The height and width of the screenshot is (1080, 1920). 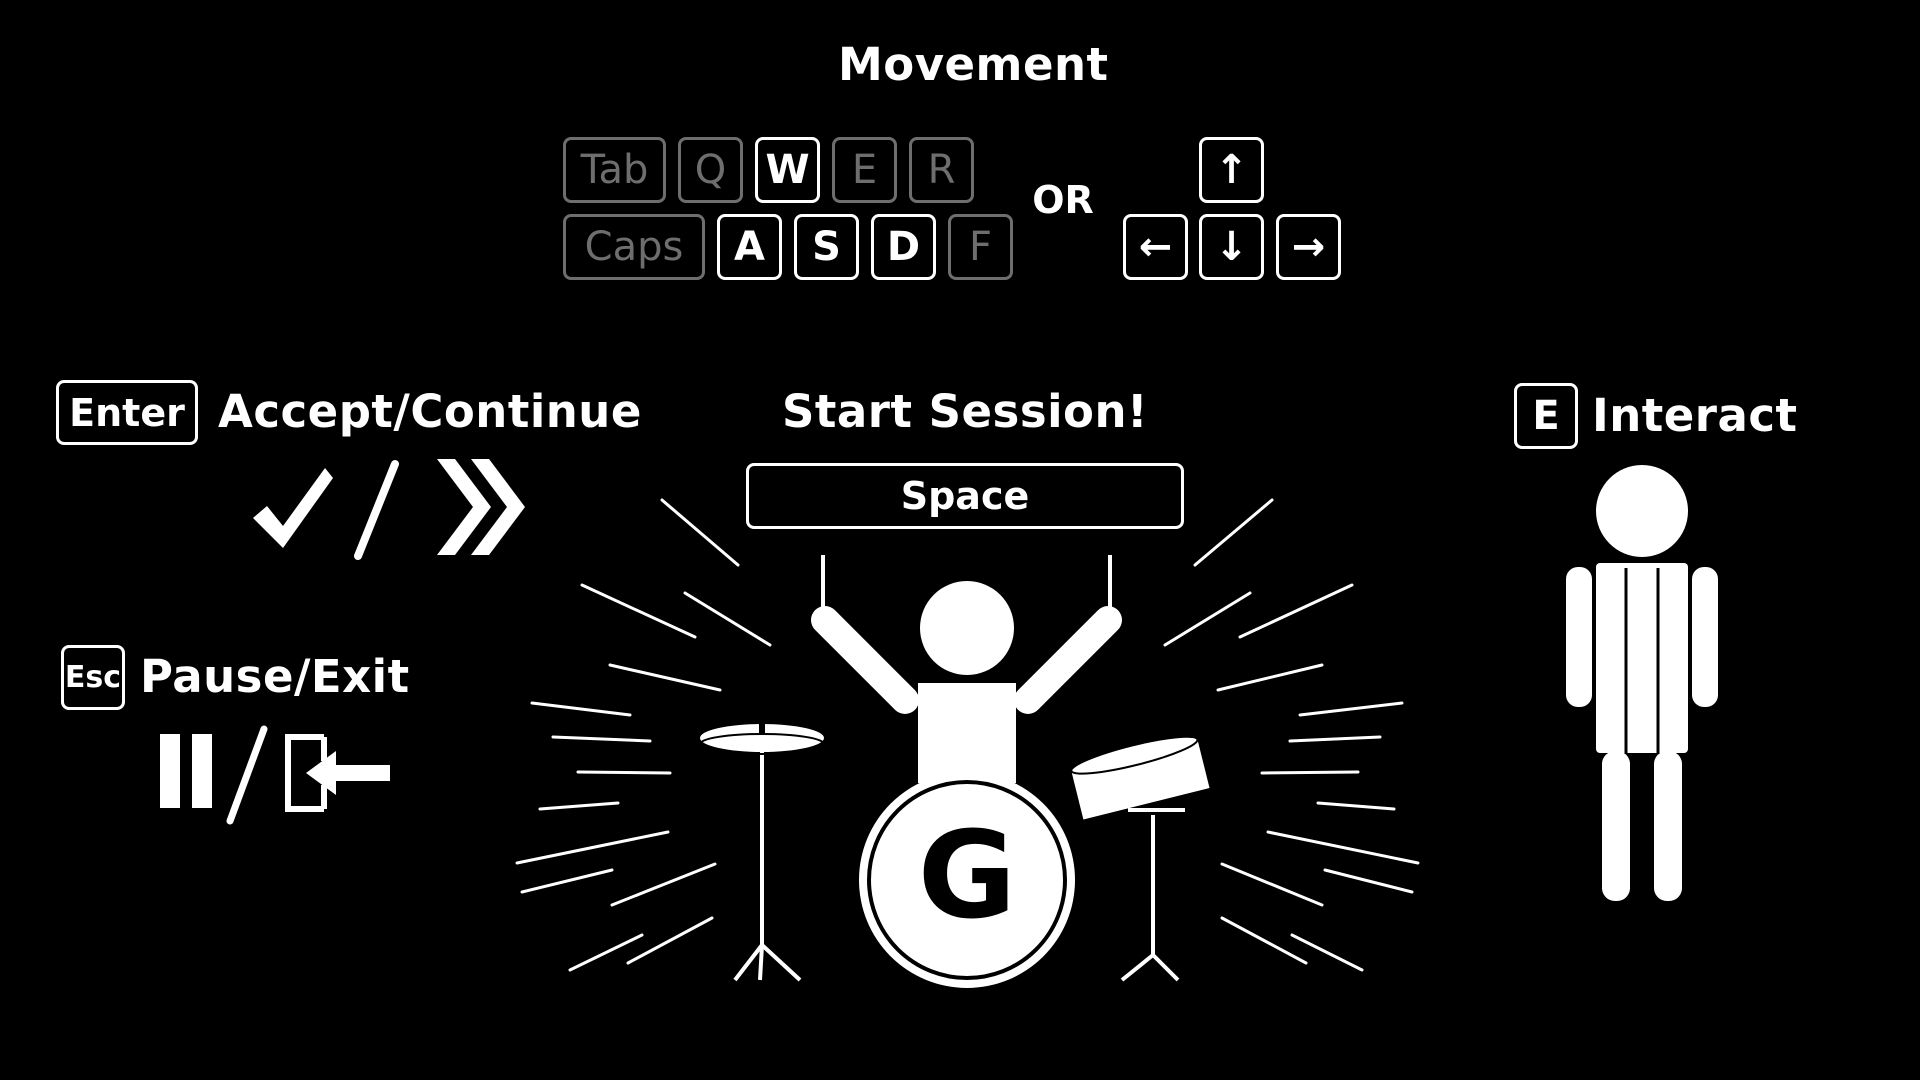 I want to click on drum-logo-letter: G, so click(x=967, y=876).